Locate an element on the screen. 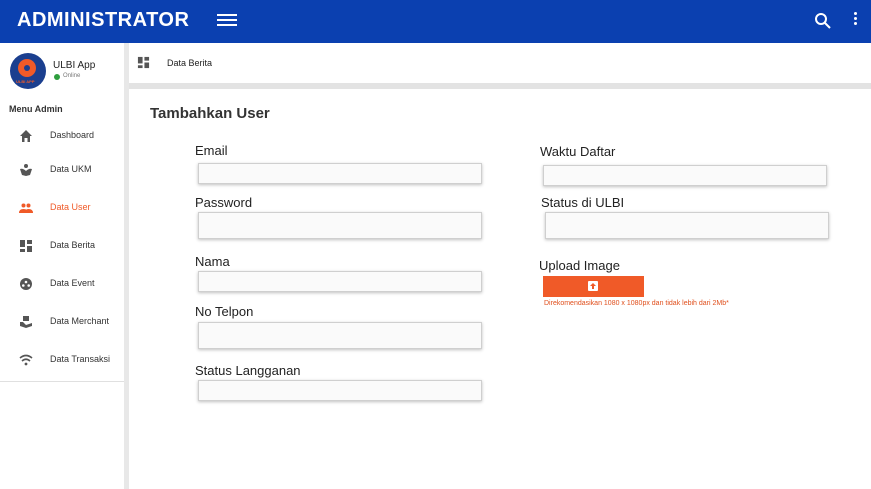 Image resolution: width=871 pixels, height=489 pixels. email-field is located at coordinates (340, 173).